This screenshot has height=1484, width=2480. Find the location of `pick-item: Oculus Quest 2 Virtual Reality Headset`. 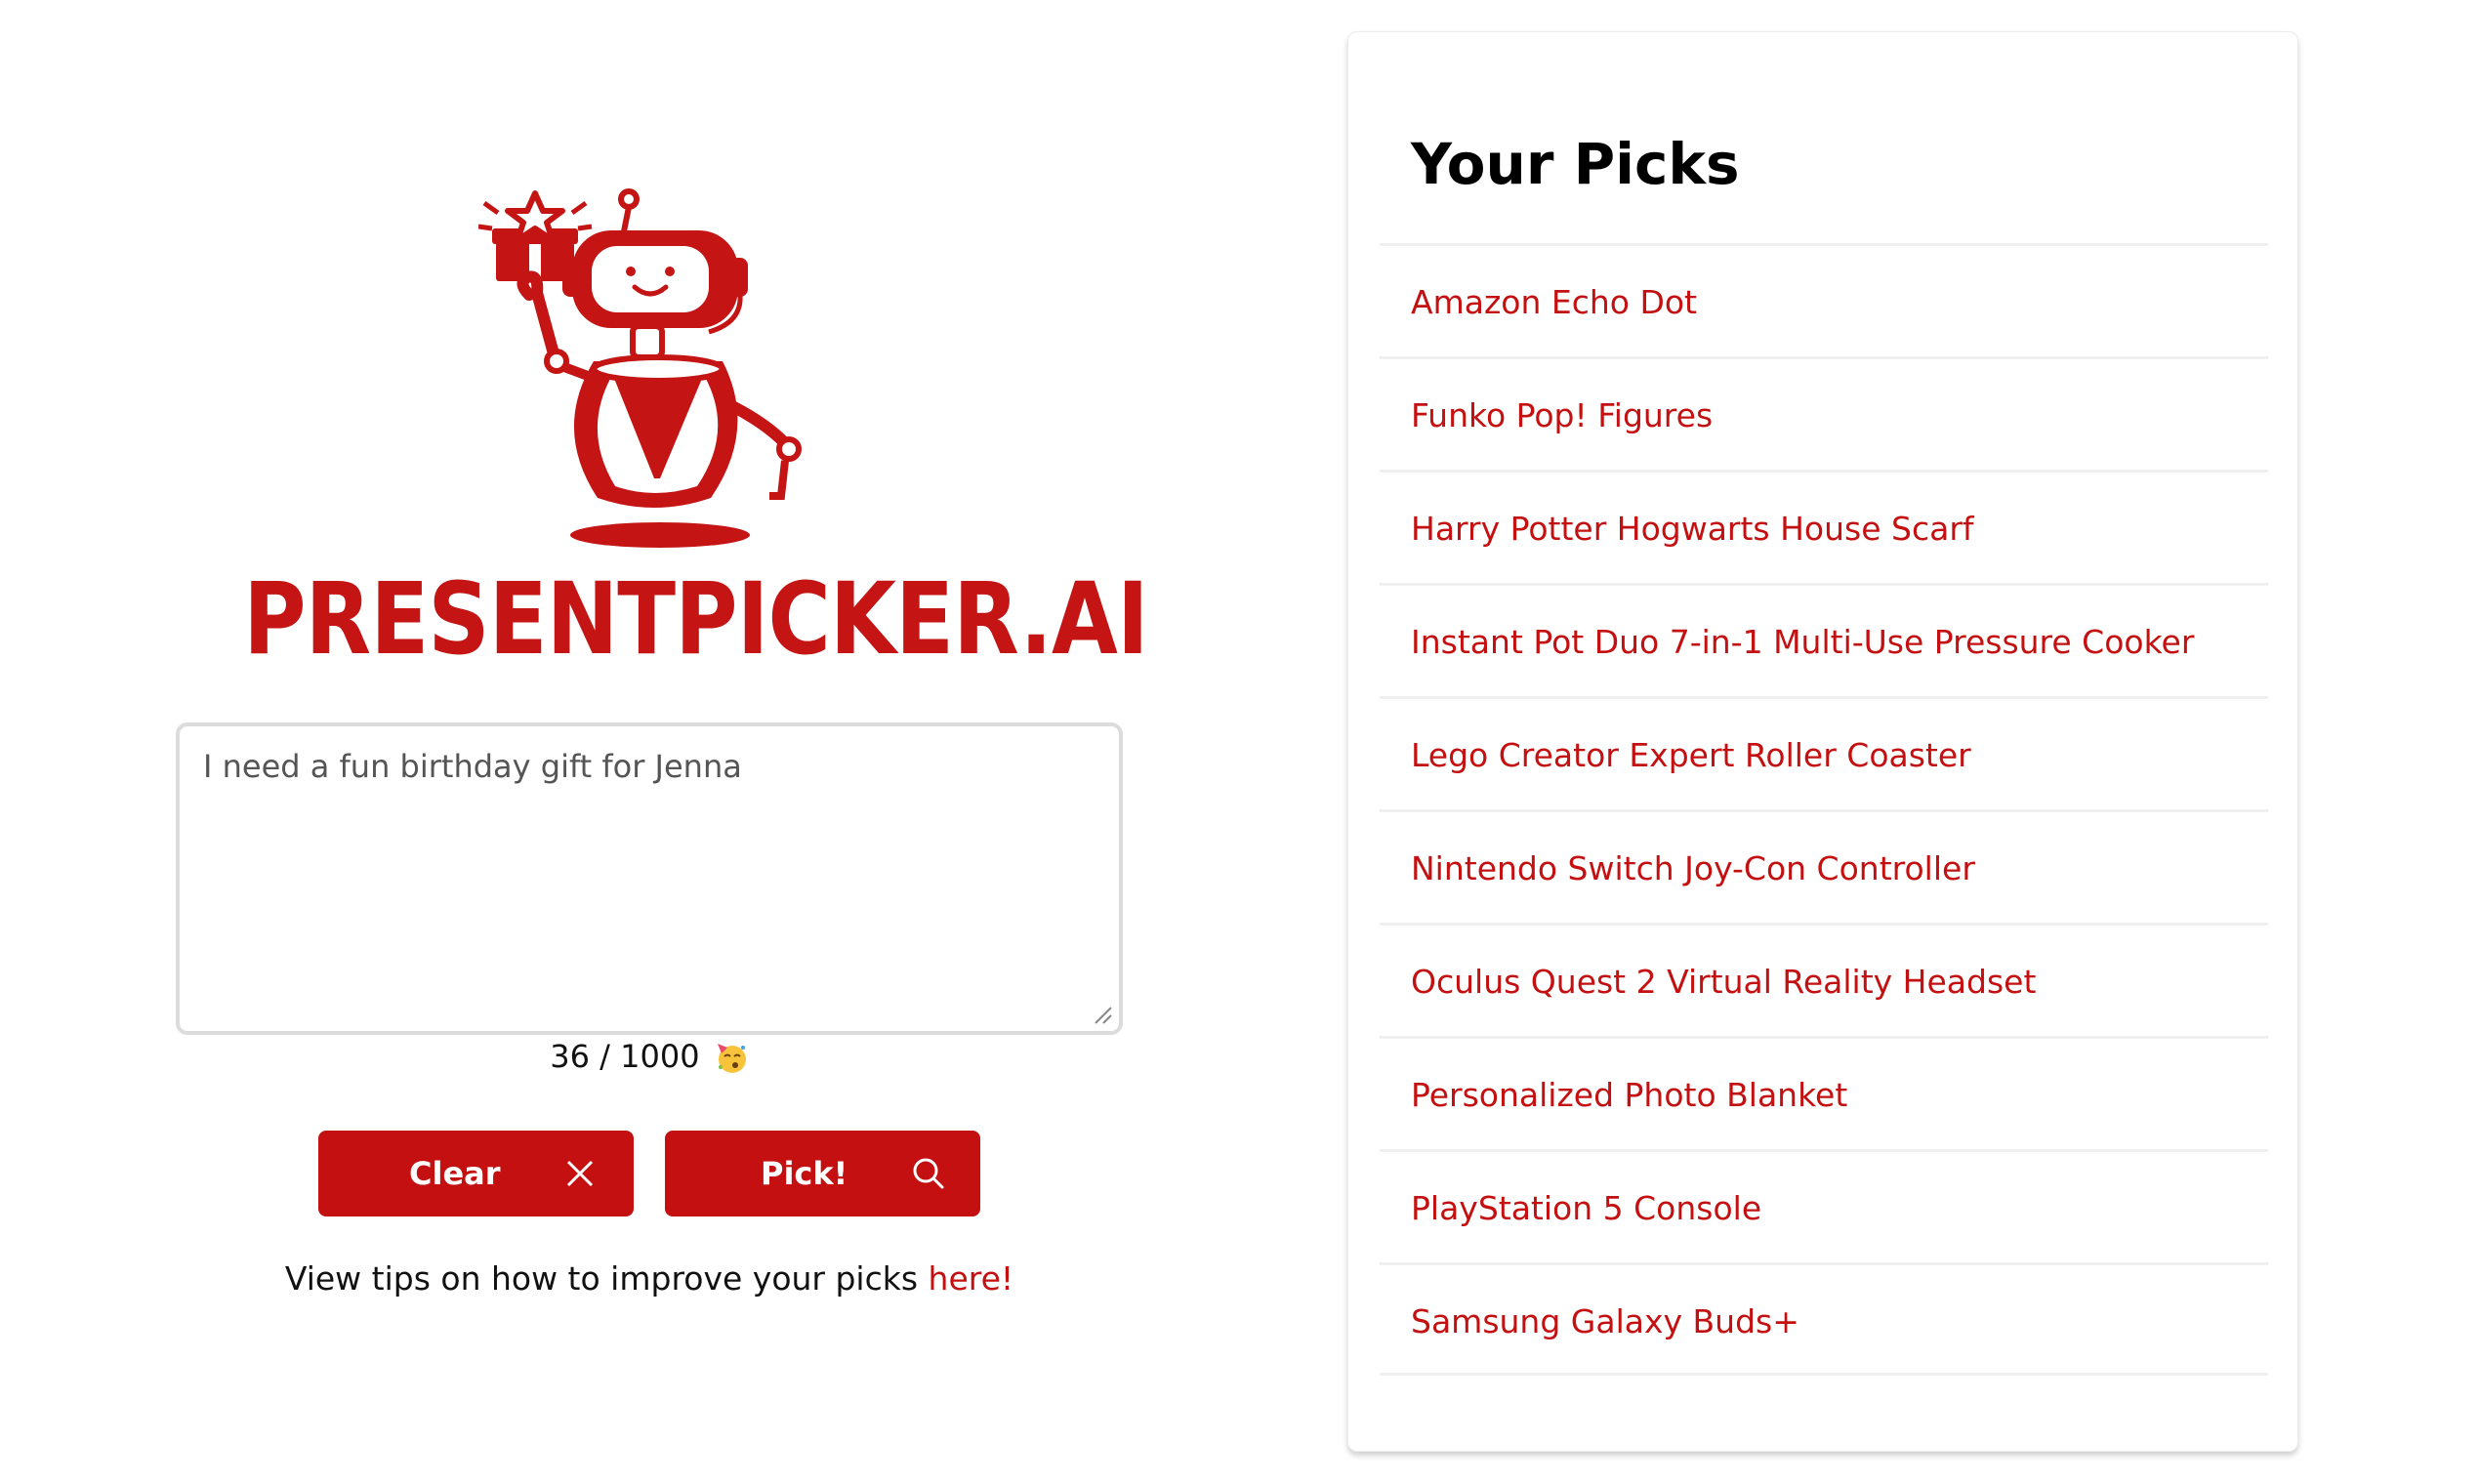

pick-item: Oculus Quest 2 Virtual Reality Headset is located at coordinates (1824, 980).